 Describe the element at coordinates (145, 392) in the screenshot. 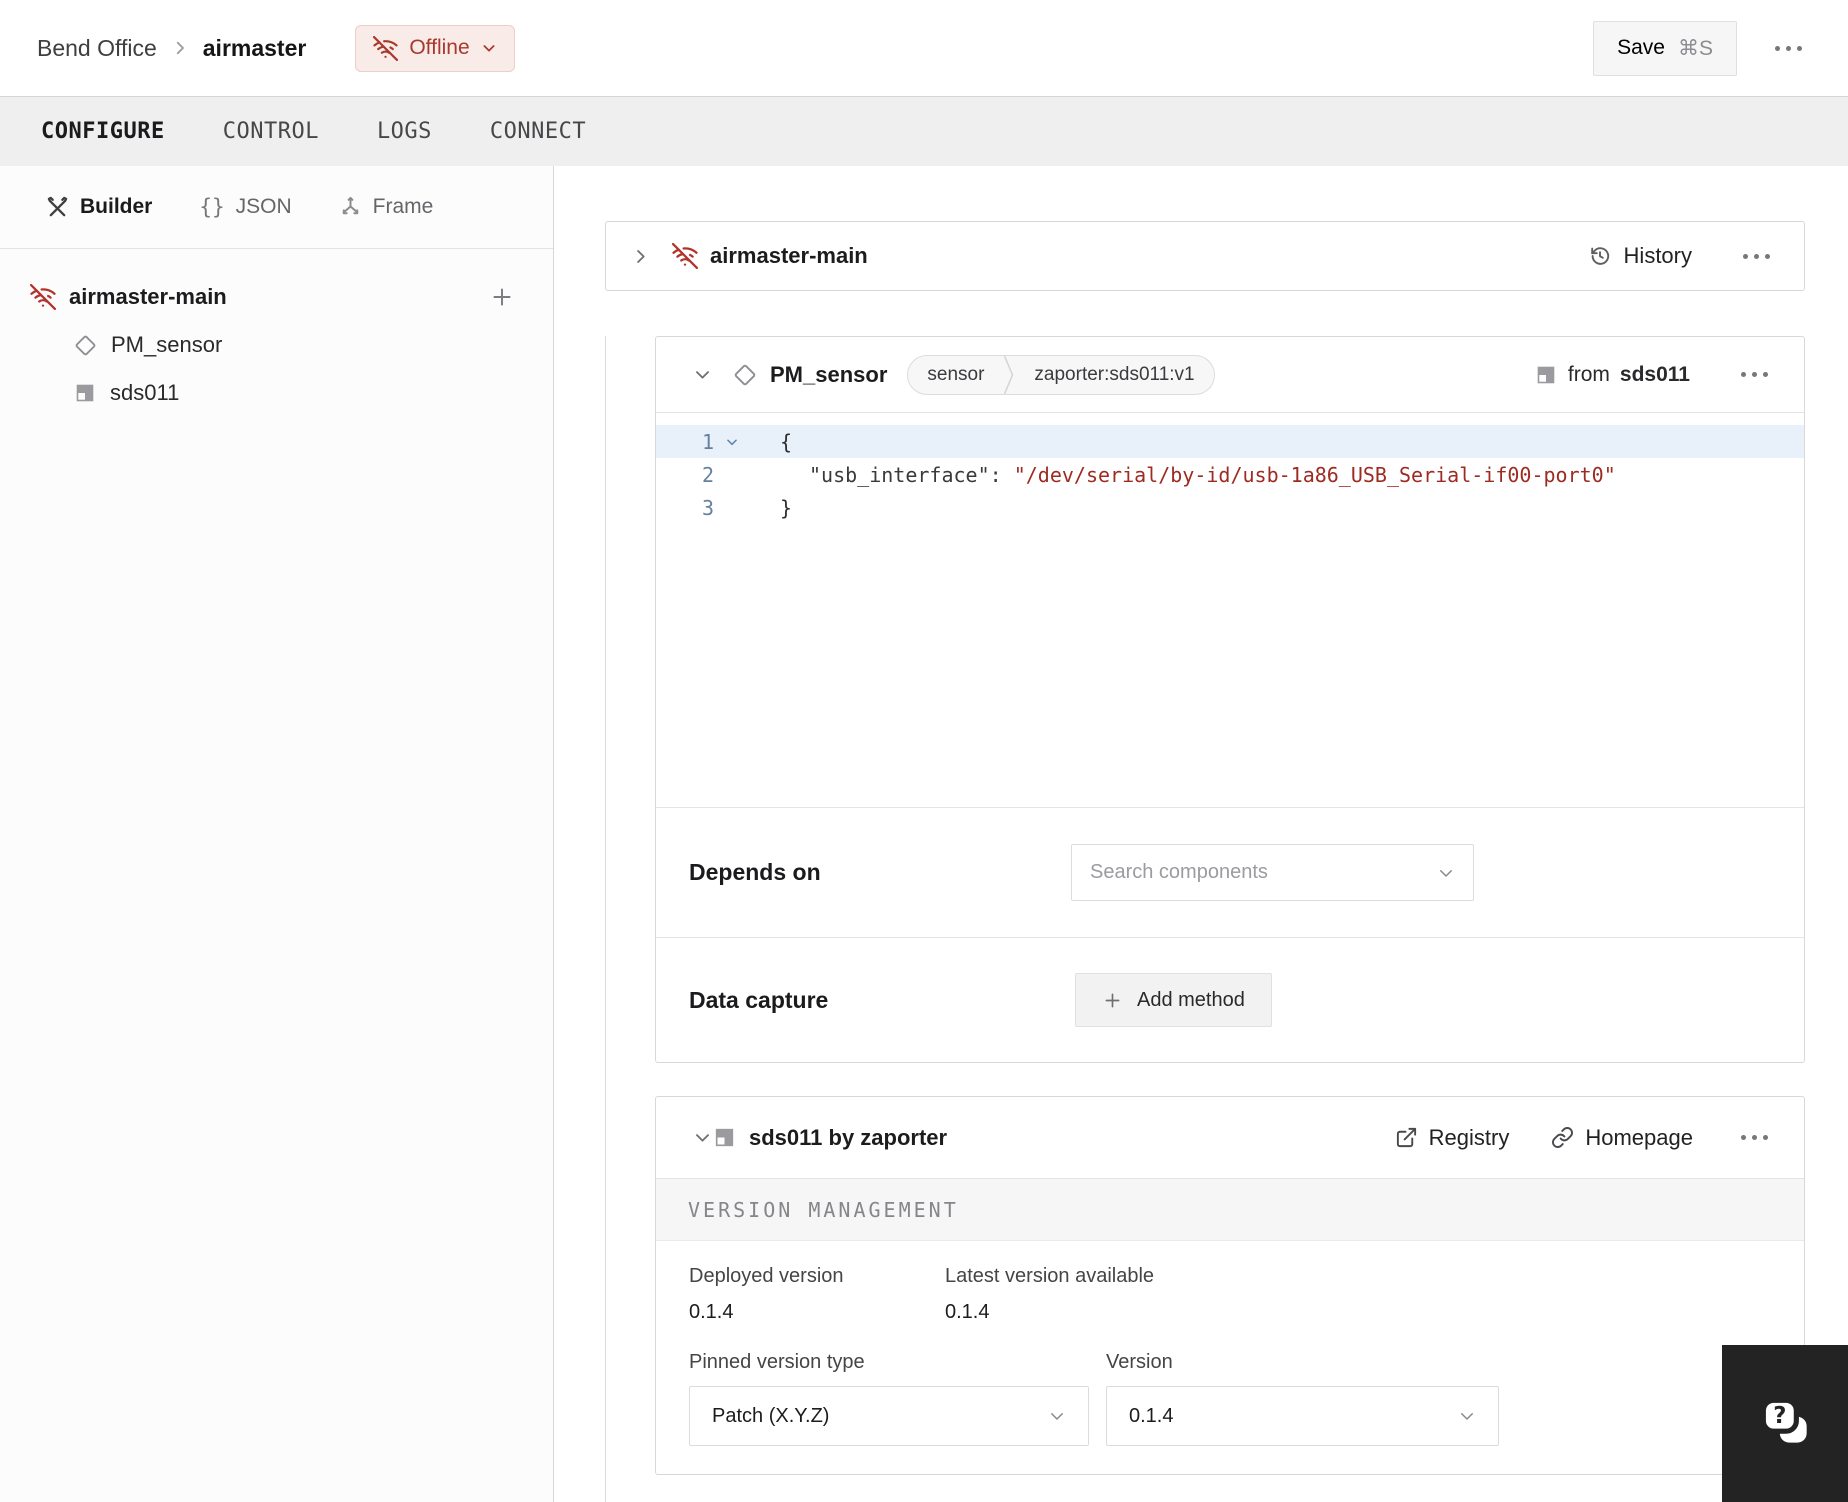

I see `tree-item-label: sds011` at that location.